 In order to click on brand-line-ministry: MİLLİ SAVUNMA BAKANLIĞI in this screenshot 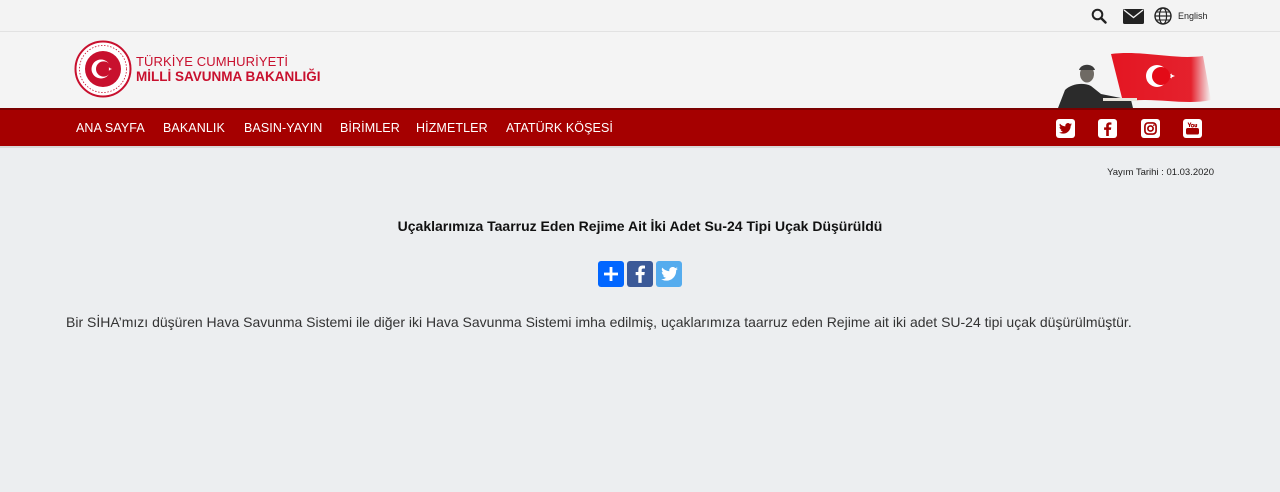, I will do `click(228, 76)`.